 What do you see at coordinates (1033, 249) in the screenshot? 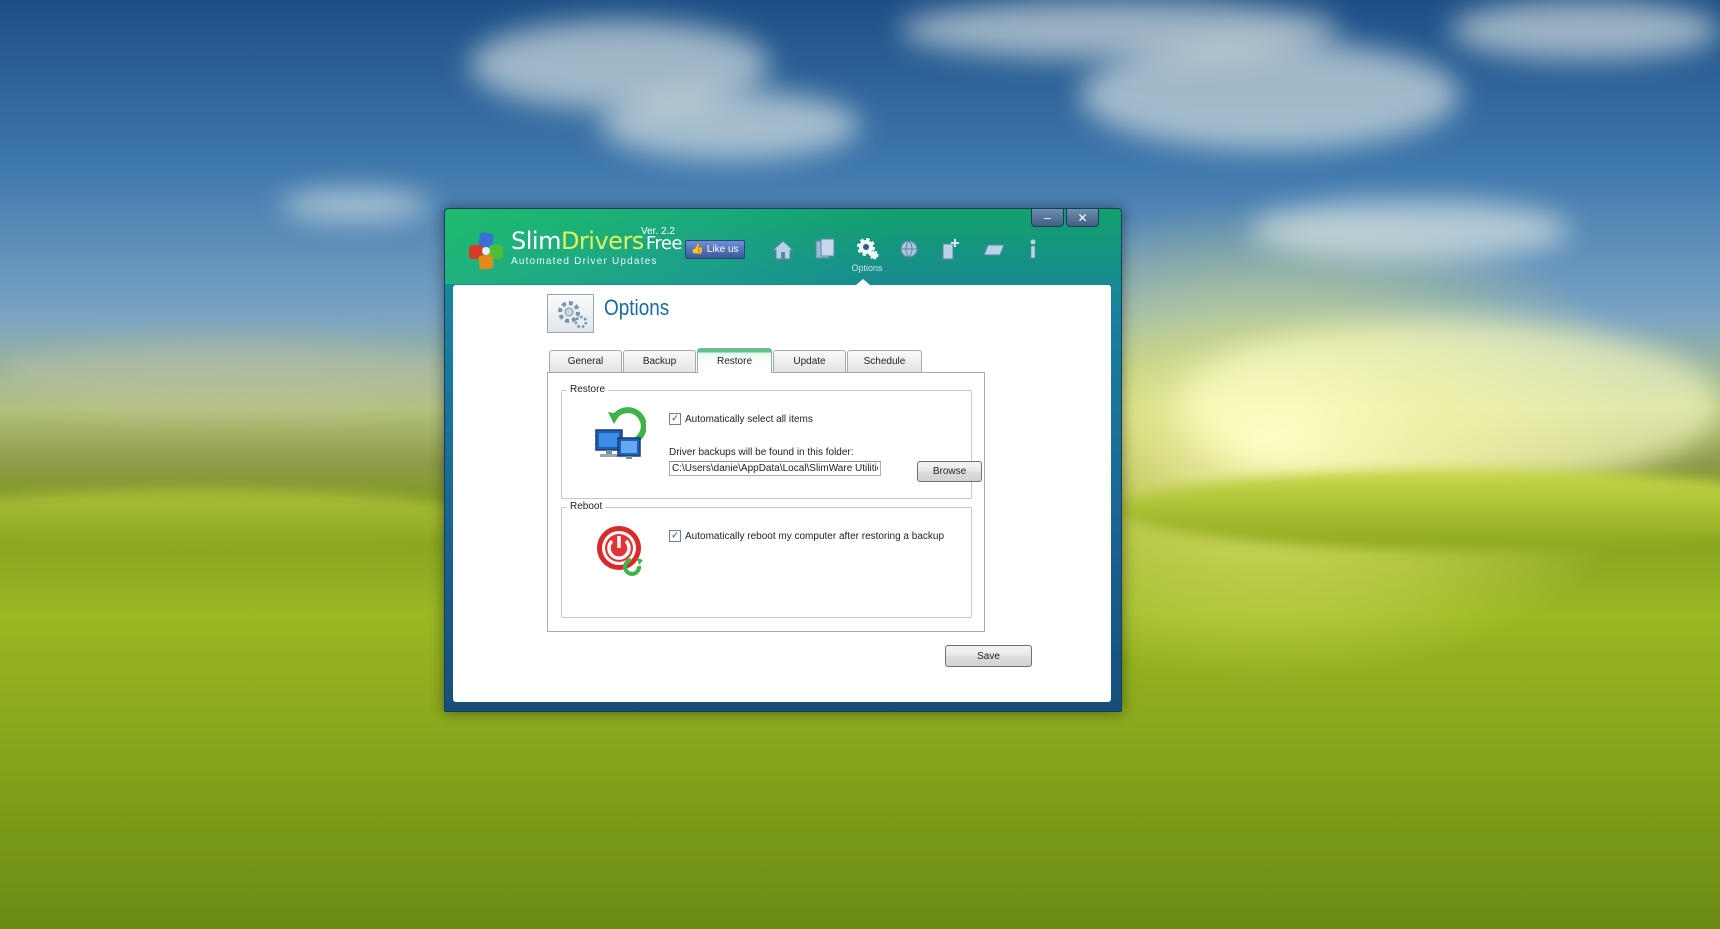
I see `info-icon` at bounding box center [1033, 249].